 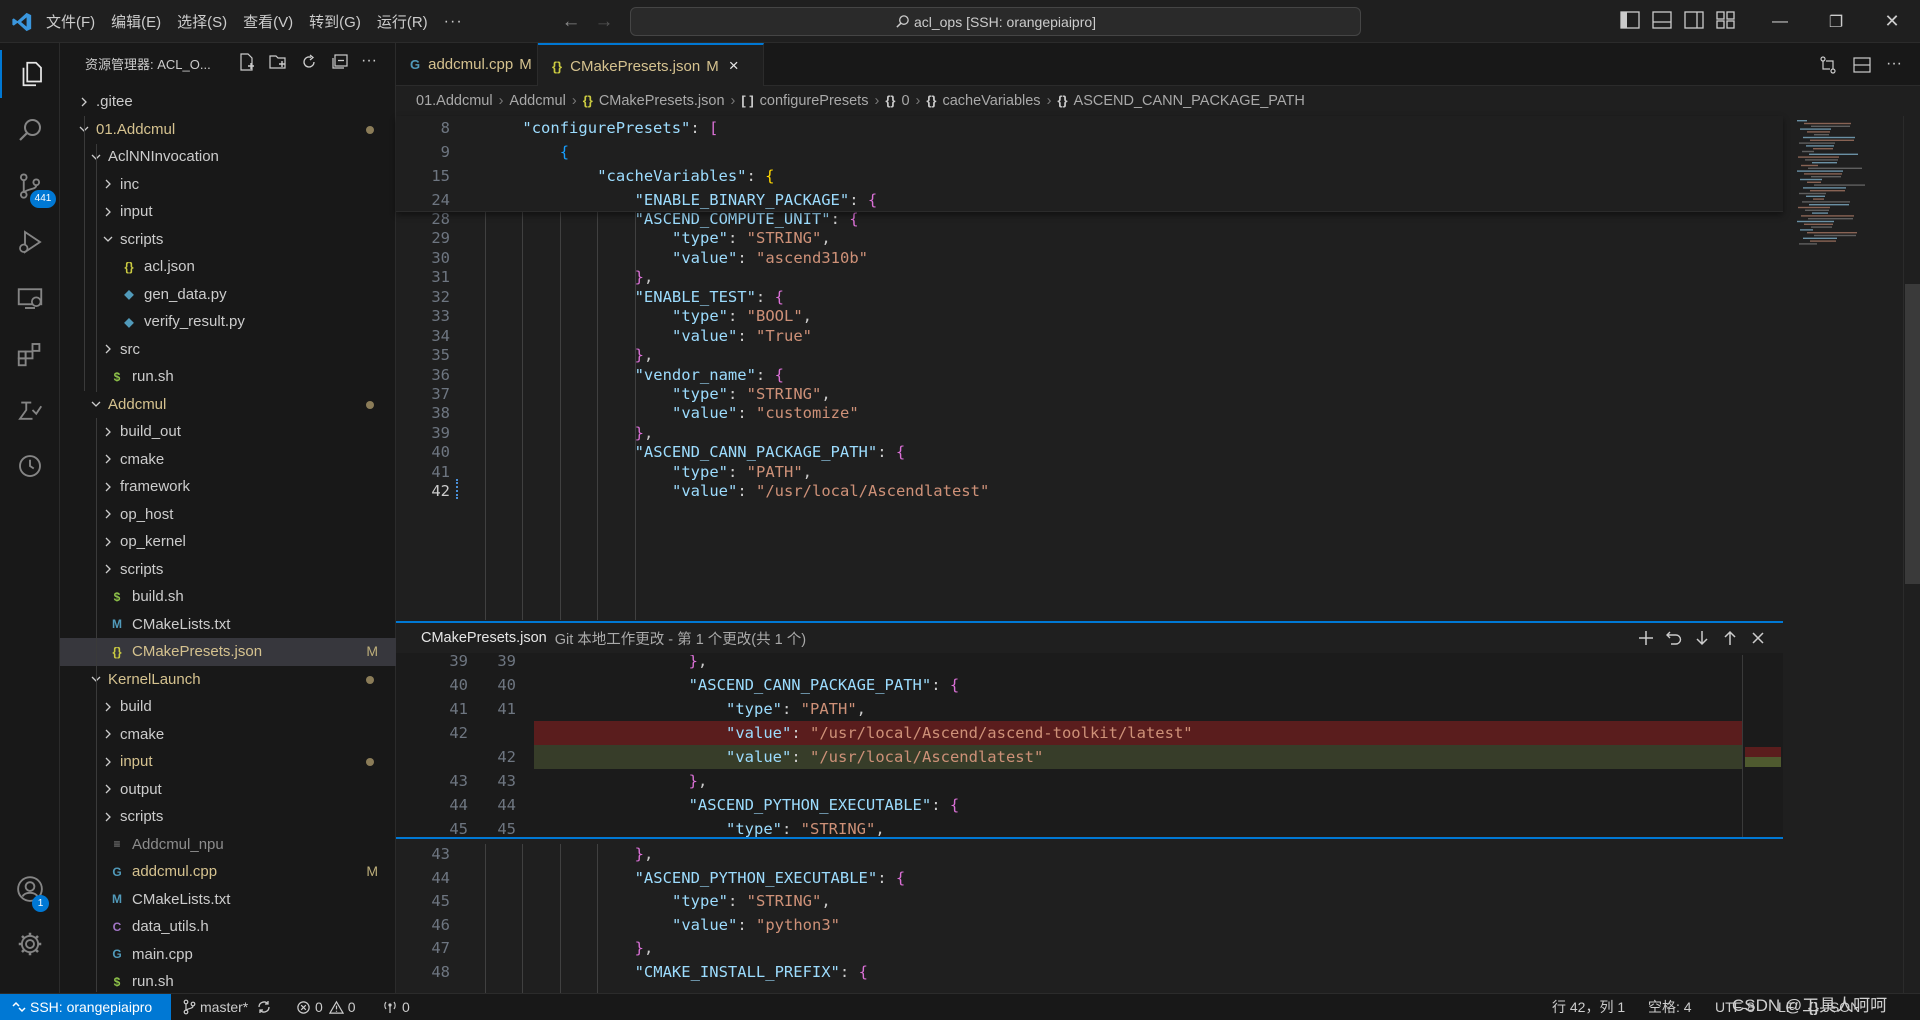 What do you see at coordinates (228, 872) in the screenshot?
I see `explorer-item: Gaddcmul.cpp M` at bounding box center [228, 872].